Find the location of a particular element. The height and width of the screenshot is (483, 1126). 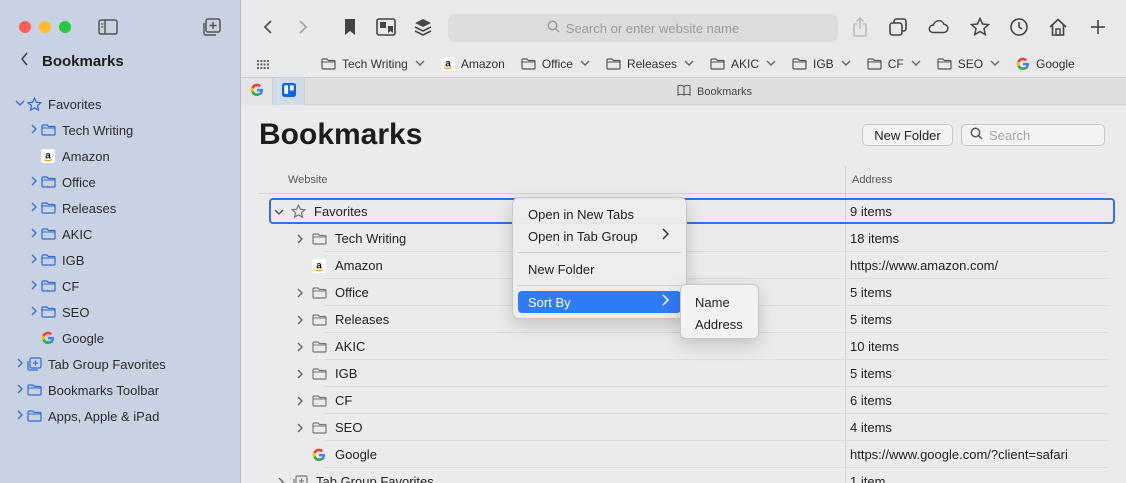

sidebar-item-akic: AKIC is located at coordinates (120, 234).